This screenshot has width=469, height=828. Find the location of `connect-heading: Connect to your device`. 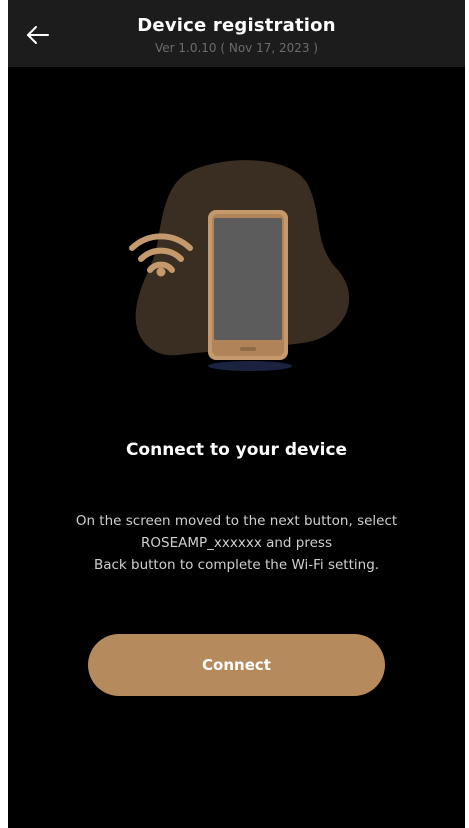

connect-heading: Connect to your device is located at coordinates (236, 450).